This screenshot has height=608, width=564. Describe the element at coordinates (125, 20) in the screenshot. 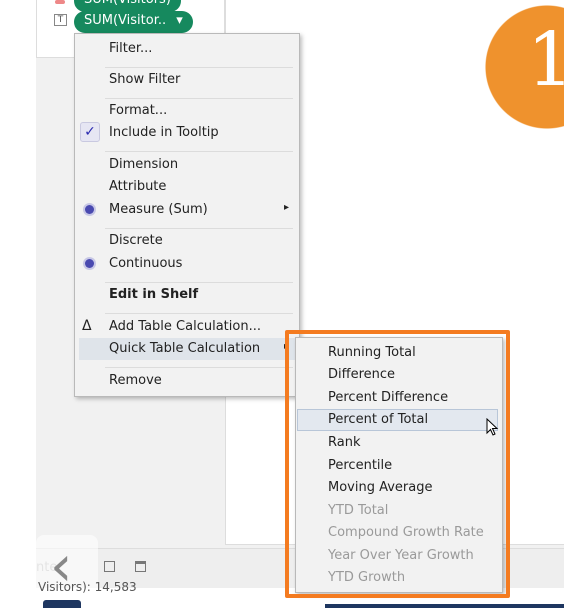

I see `pill-label: SUM(Visitor..` at that location.